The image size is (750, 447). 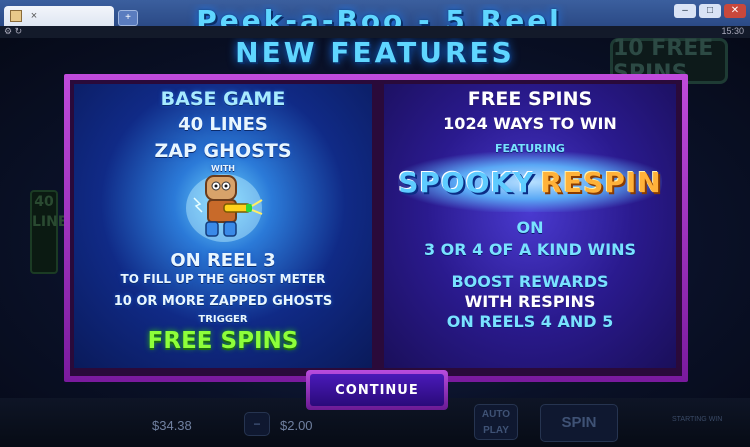 What do you see at coordinates (223, 301) in the screenshot?
I see `zapped-ghosts-text: 10 OR MORE ZAPPED GHOSTS` at bounding box center [223, 301].